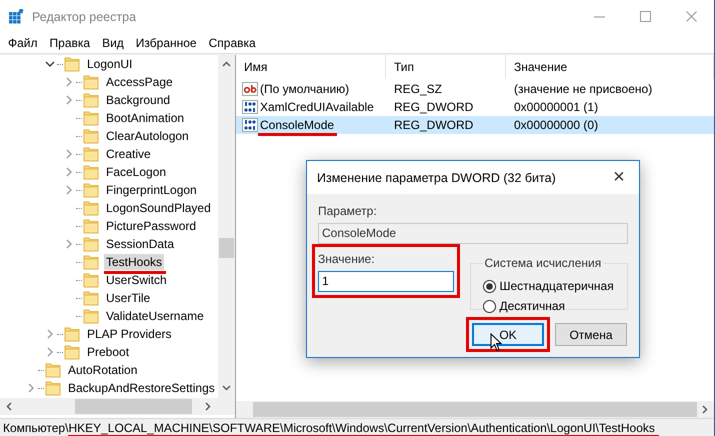  I want to click on tree-item: SessionData, so click(140, 244).